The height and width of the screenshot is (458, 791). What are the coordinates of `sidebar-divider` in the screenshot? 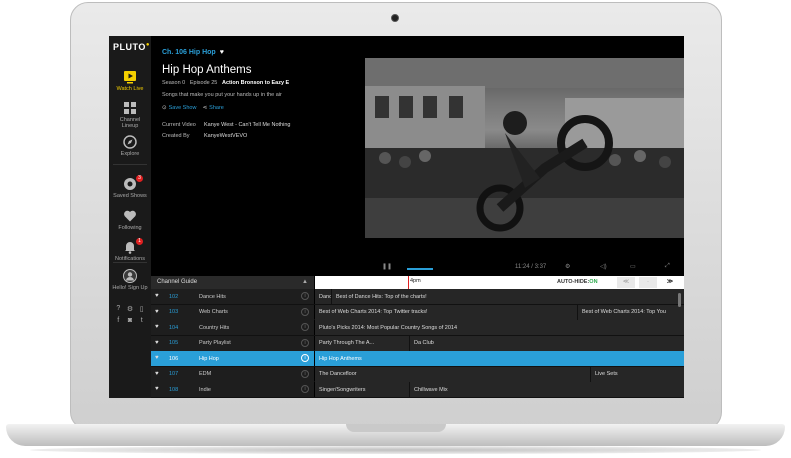 It's located at (130, 262).